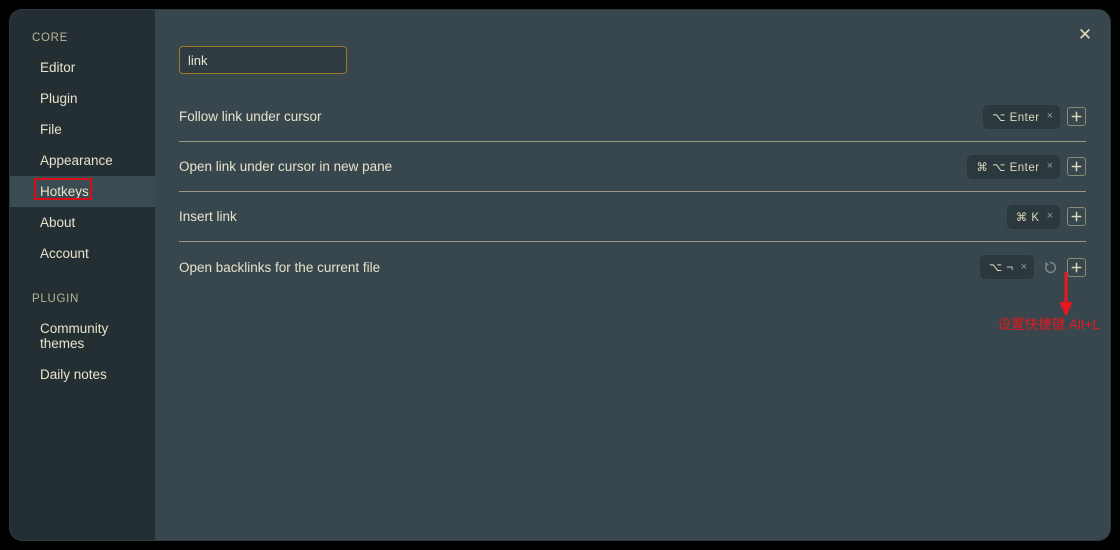  What do you see at coordinates (208, 216) in the screenshot?
I see `hotkey-command-label: Insert link` at bounding box center [208, 216].